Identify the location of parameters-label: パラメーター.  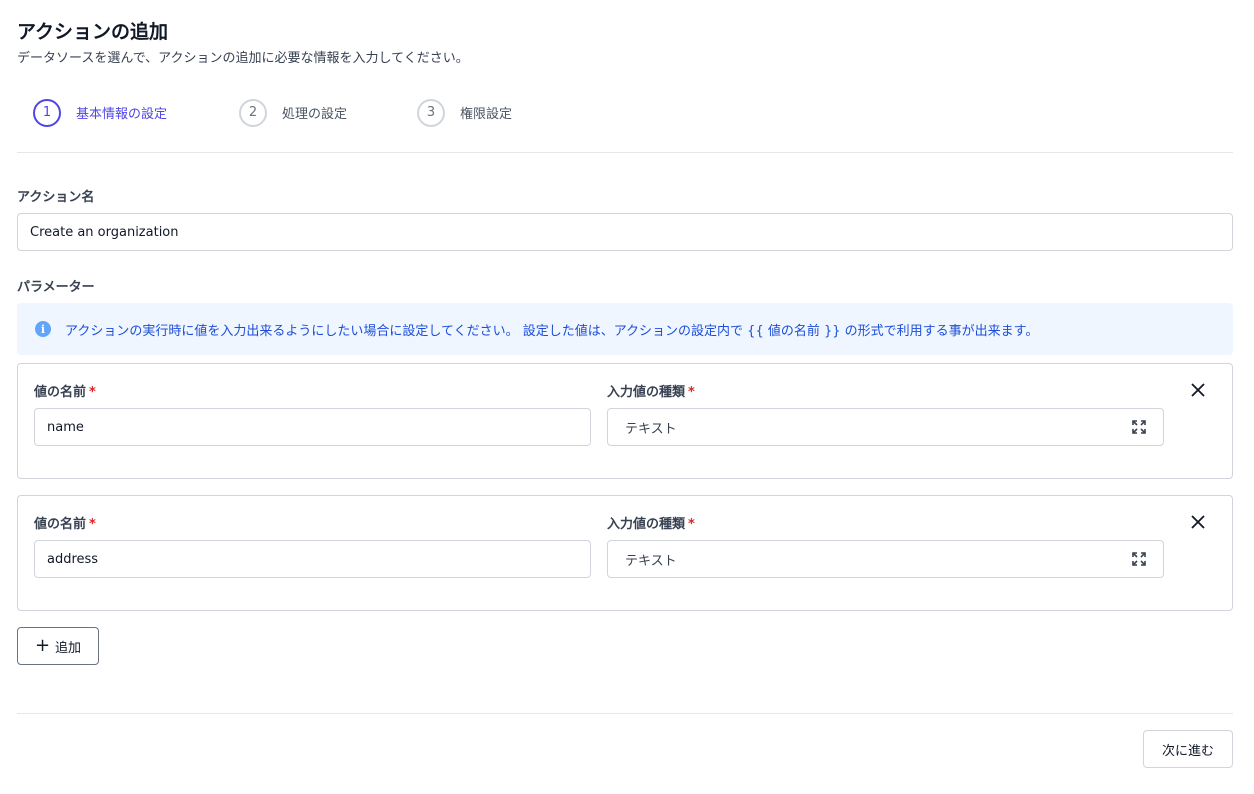
(56, 287).